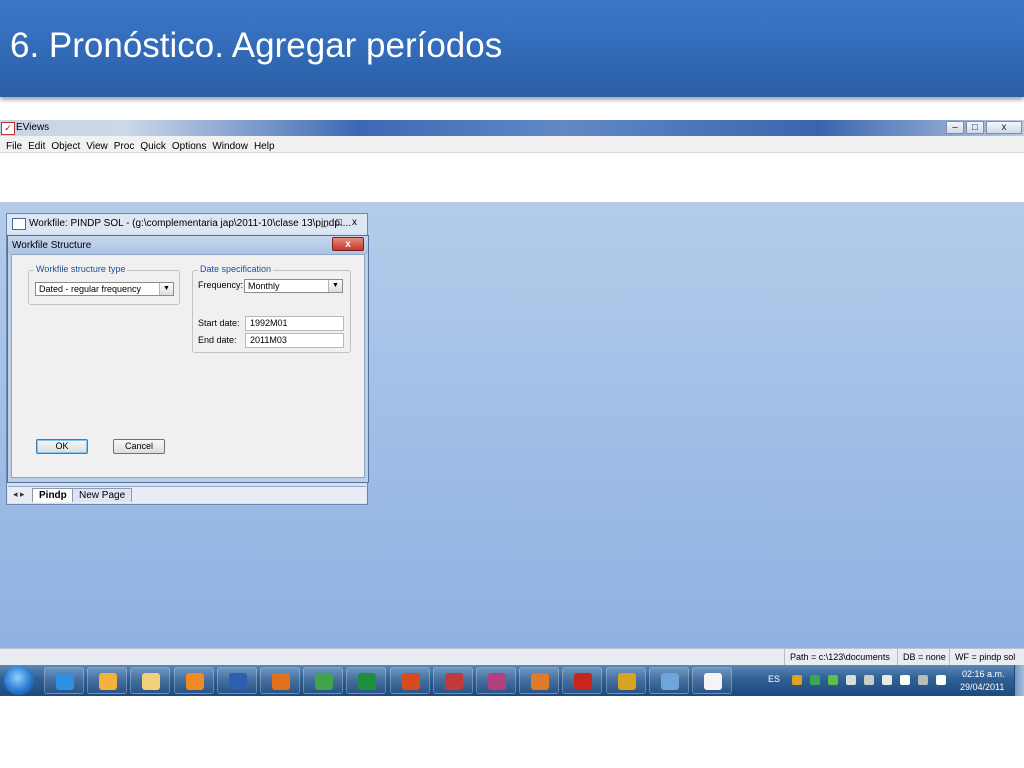 Image resolution: width=1024 pixels, height=768 pixels. I want to click on matlab-icon, so click(540, 681).